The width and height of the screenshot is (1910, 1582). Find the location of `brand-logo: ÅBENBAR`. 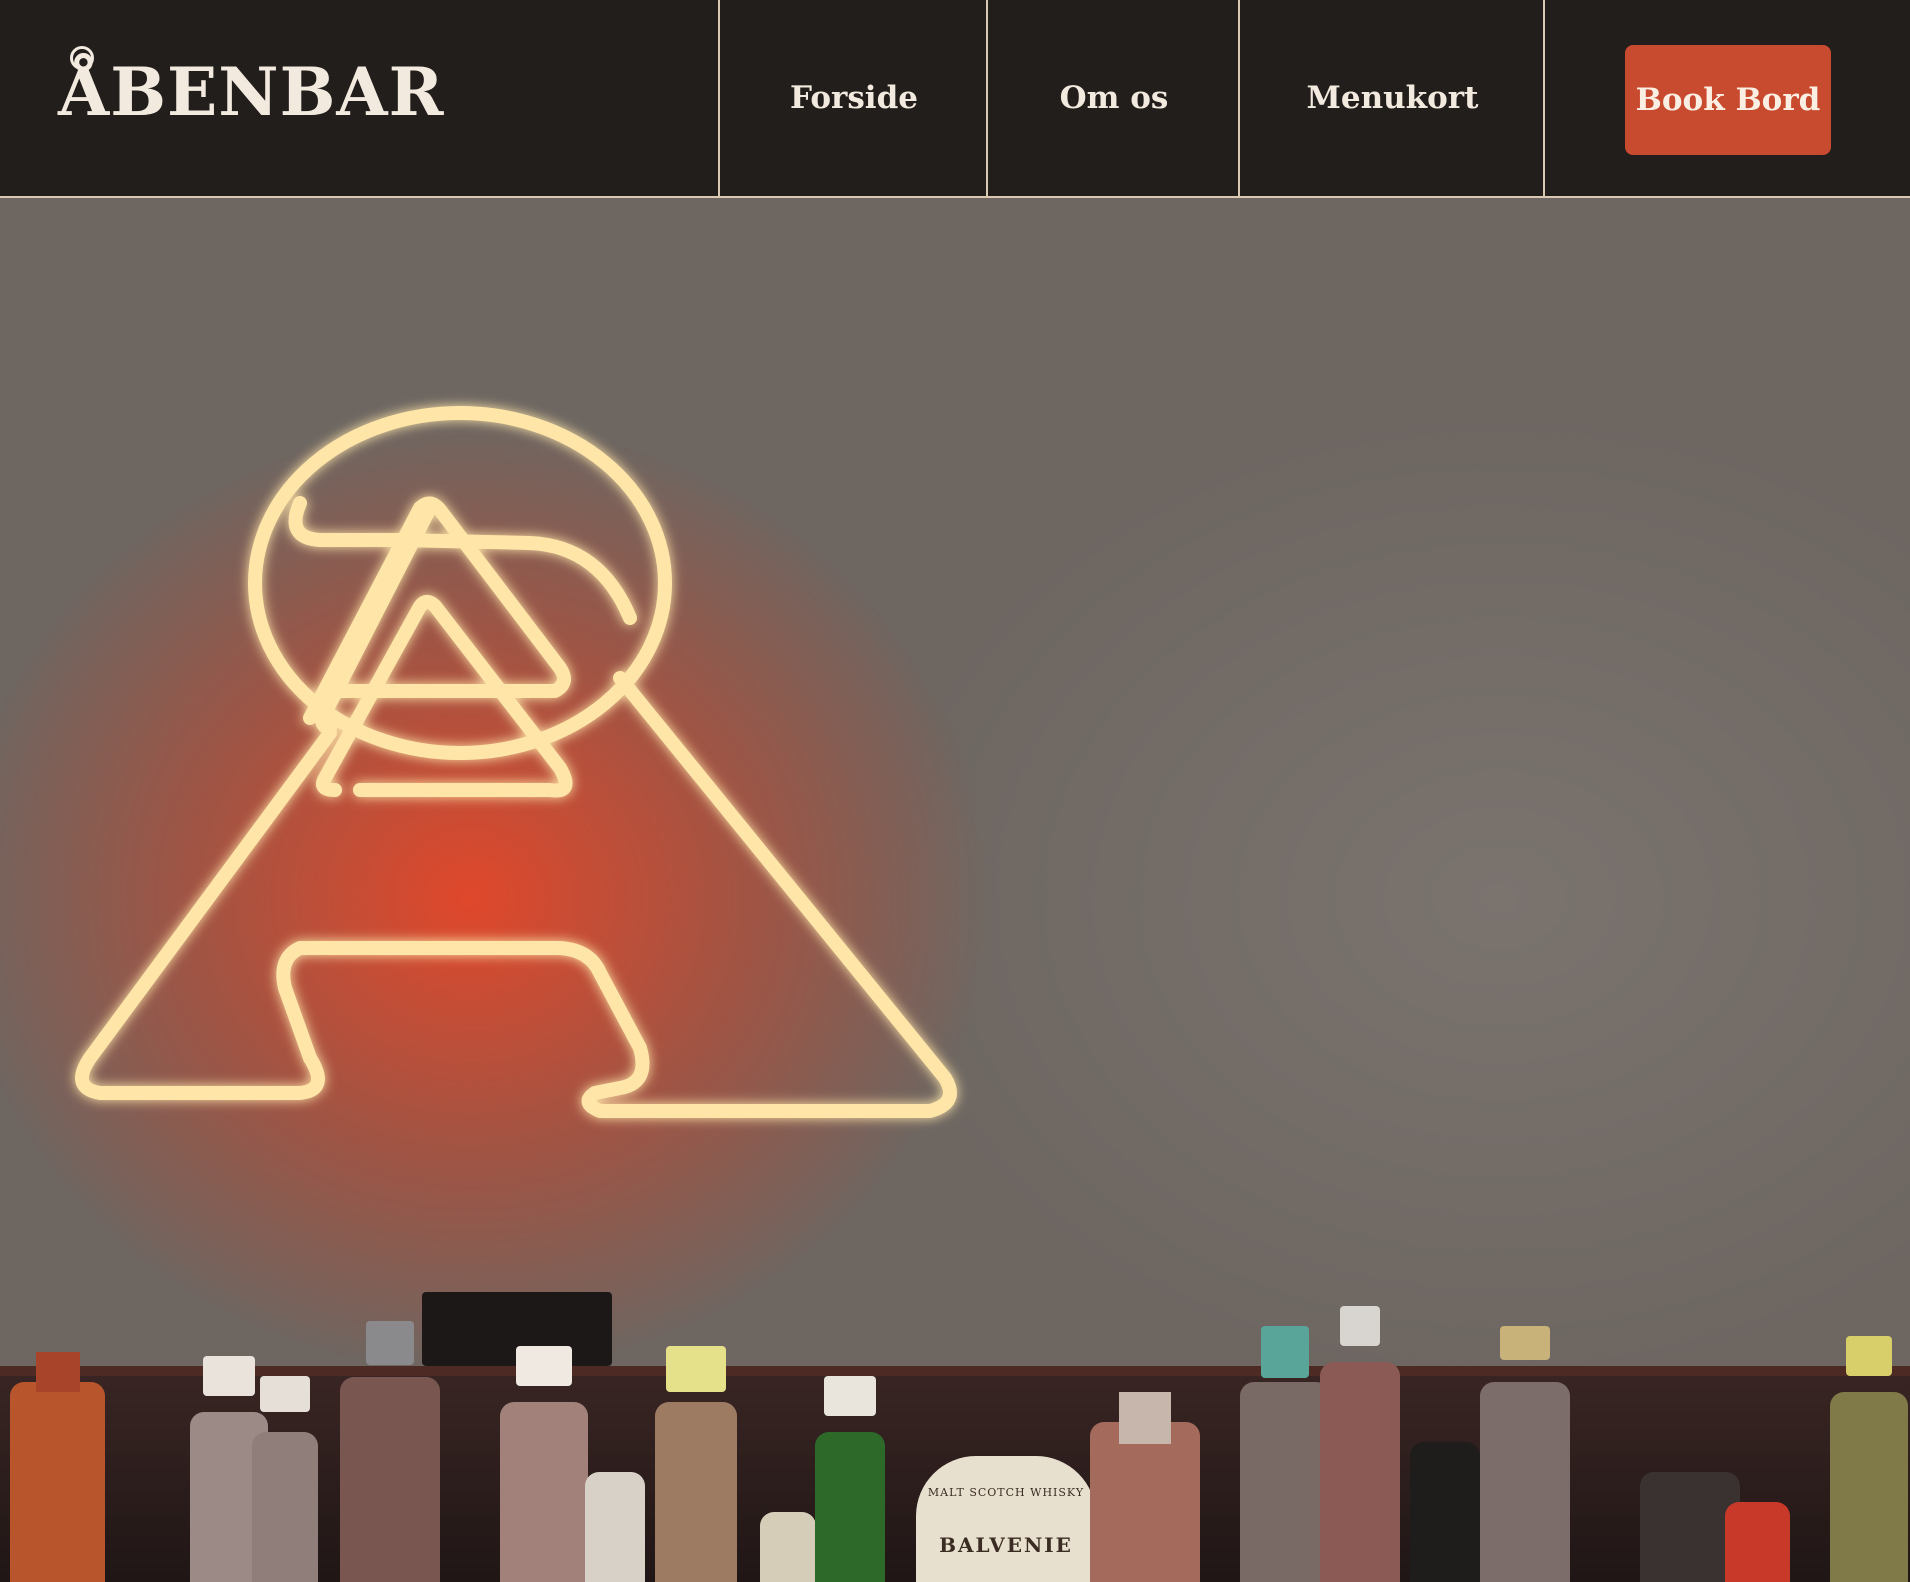

brand-logo: ÅBENBAR is located at coordinates (251, 89).